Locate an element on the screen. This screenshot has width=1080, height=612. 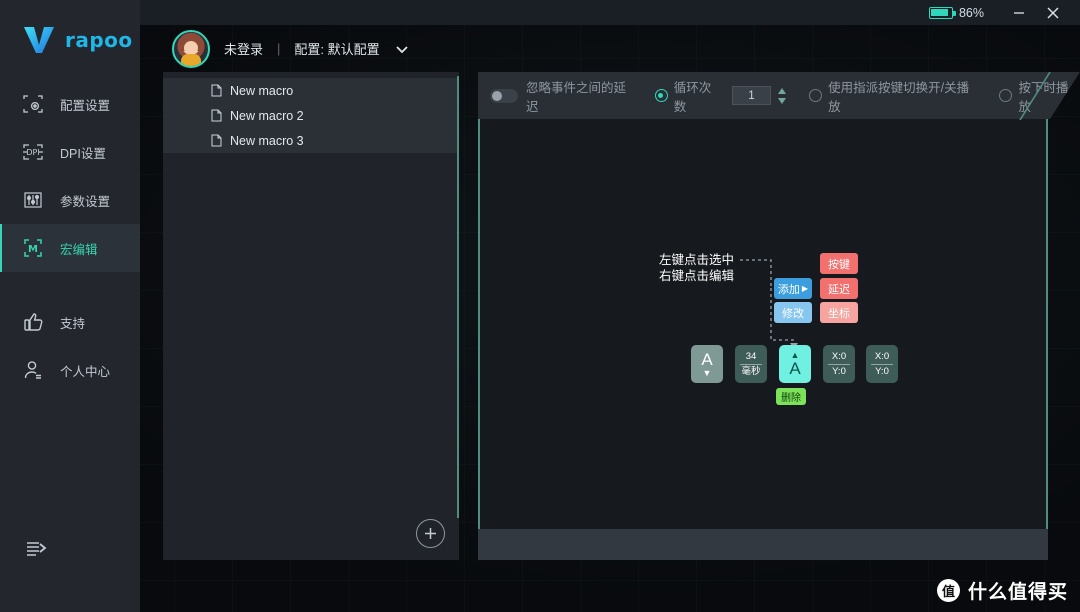
sidebar-item-dpi-settings: DPI DPI设置 is located at coordinates (70, 152).